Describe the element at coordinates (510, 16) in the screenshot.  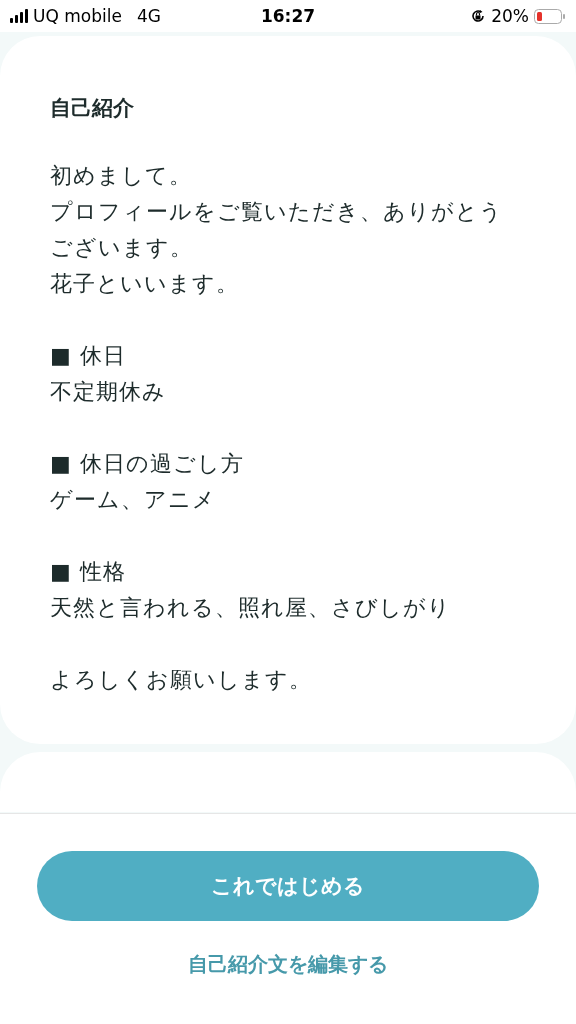
I see `battery-percent: 20%` at that location.